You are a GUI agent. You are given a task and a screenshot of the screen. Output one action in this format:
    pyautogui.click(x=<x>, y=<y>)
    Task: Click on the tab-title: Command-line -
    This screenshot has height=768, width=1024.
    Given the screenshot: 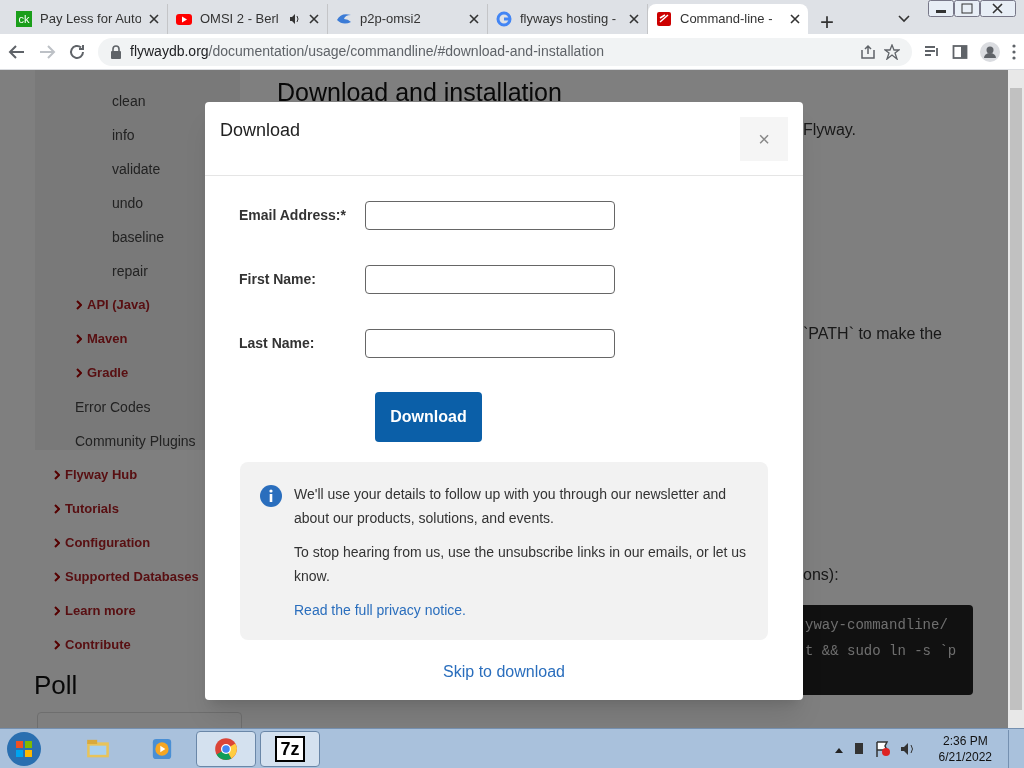 What is the action you would take?
    pyautogui.click(x=727, y=19)
    